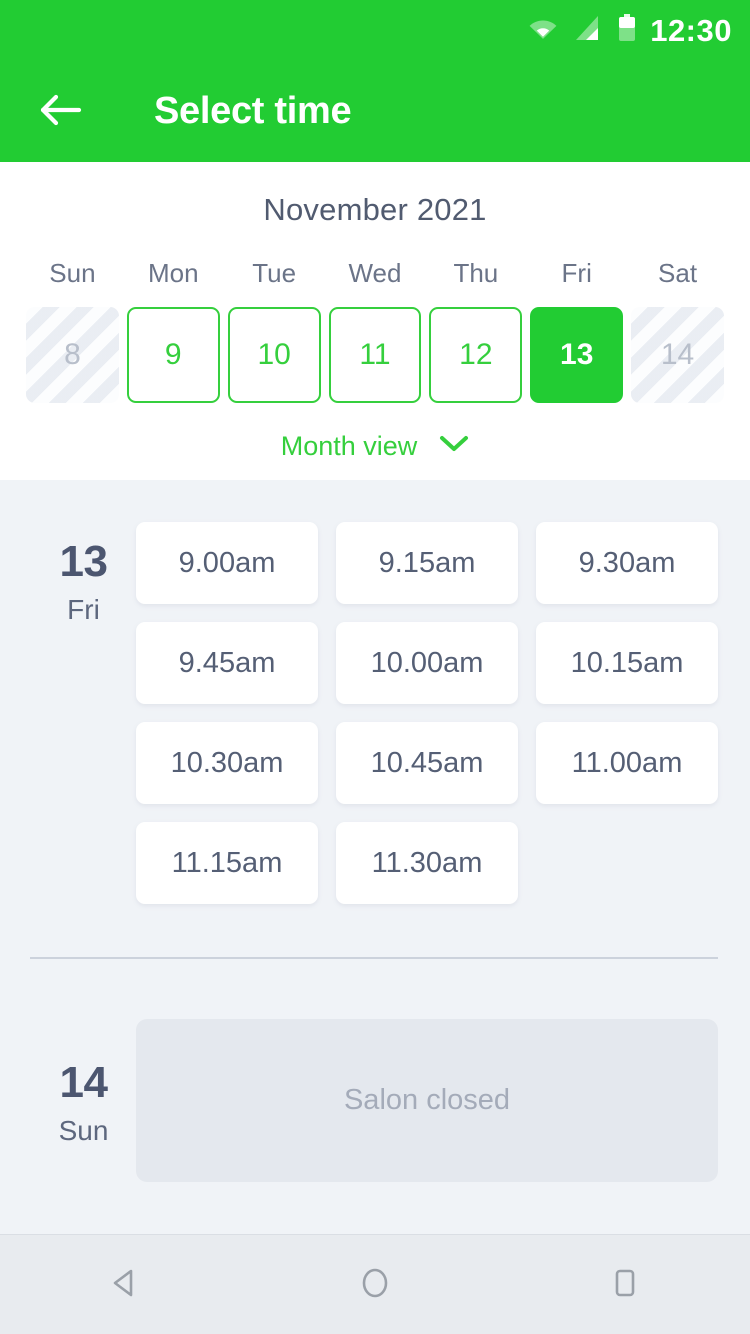 The height and width of the screenshot is (1334, 750). What do you see at coordinates (83, 1082) in the screenshot?
I see `schedule-day-number: 14` at bounding box center [83, 1082].